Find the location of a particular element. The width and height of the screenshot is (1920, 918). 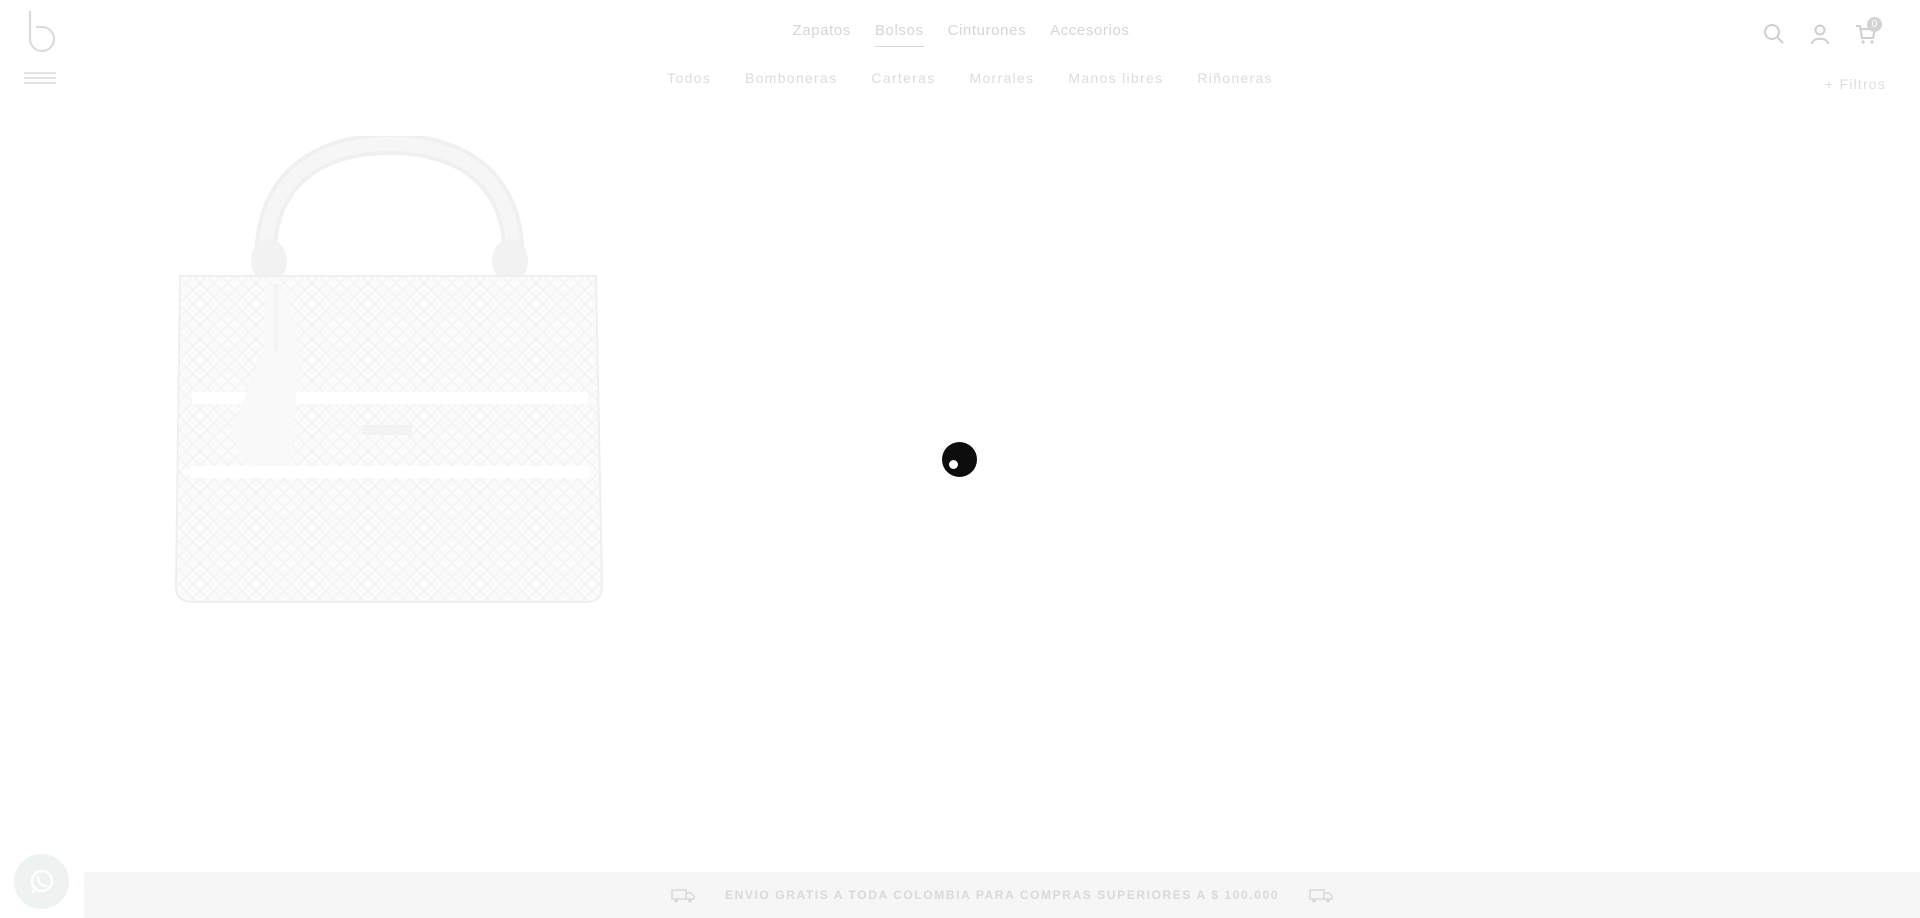

whatsapp-icon is located at coordinates (41, 881).